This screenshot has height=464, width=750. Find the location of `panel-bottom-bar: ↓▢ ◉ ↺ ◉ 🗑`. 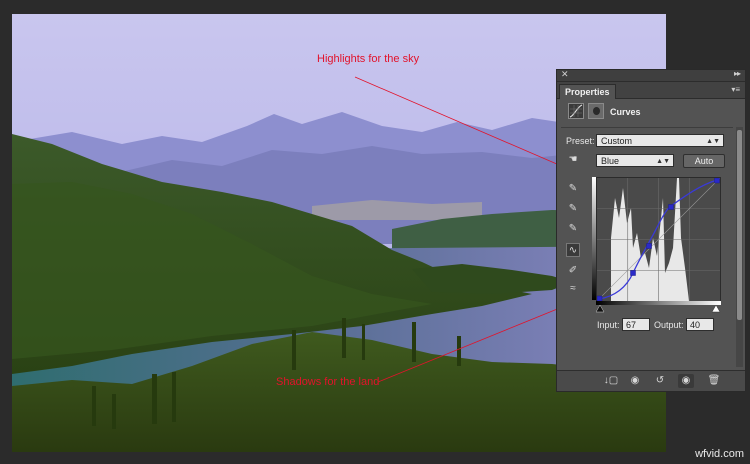

panel-bottom-bar: ↓▢ ◉ ↺ ◉ 🗑 is located at coordinates (651, 380).